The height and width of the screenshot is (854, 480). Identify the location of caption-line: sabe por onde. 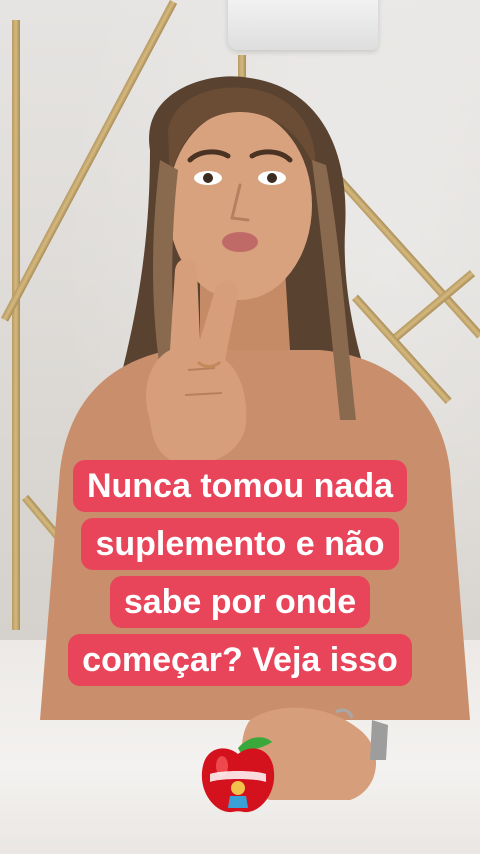
(240, 602).